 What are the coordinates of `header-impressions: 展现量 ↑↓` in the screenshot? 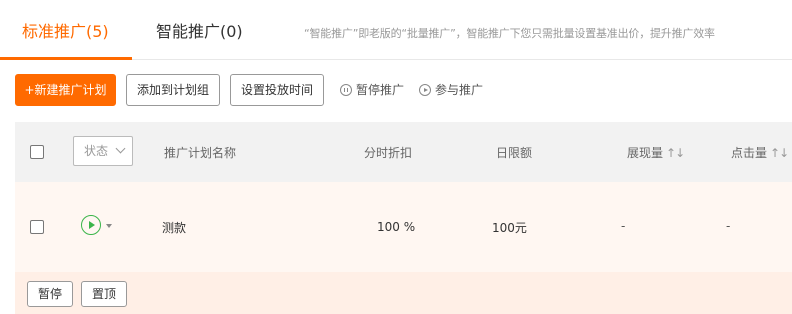 It's located at (656, 152).